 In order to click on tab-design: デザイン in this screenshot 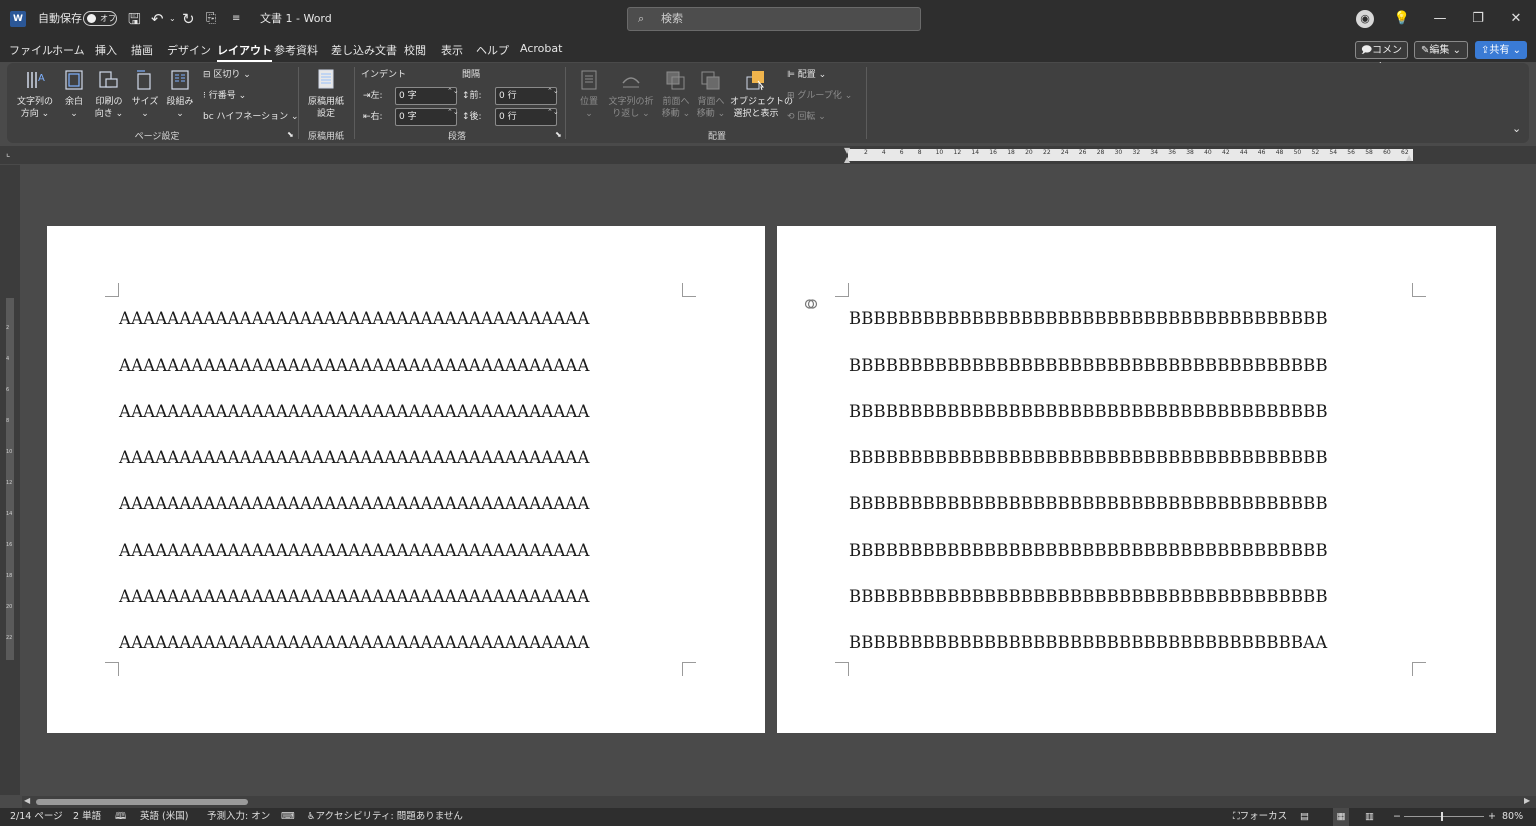, I will do `click(189, 50)`.